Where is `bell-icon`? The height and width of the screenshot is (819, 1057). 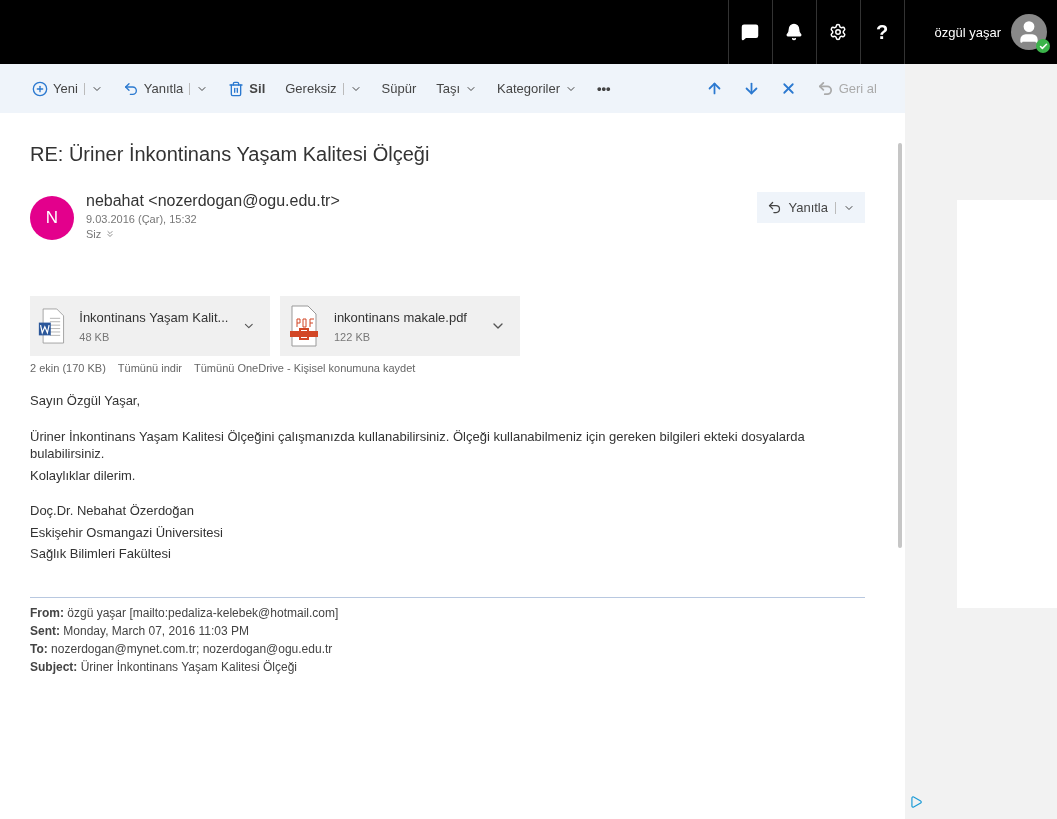 bell-icon is located at coordinates (794, 32).